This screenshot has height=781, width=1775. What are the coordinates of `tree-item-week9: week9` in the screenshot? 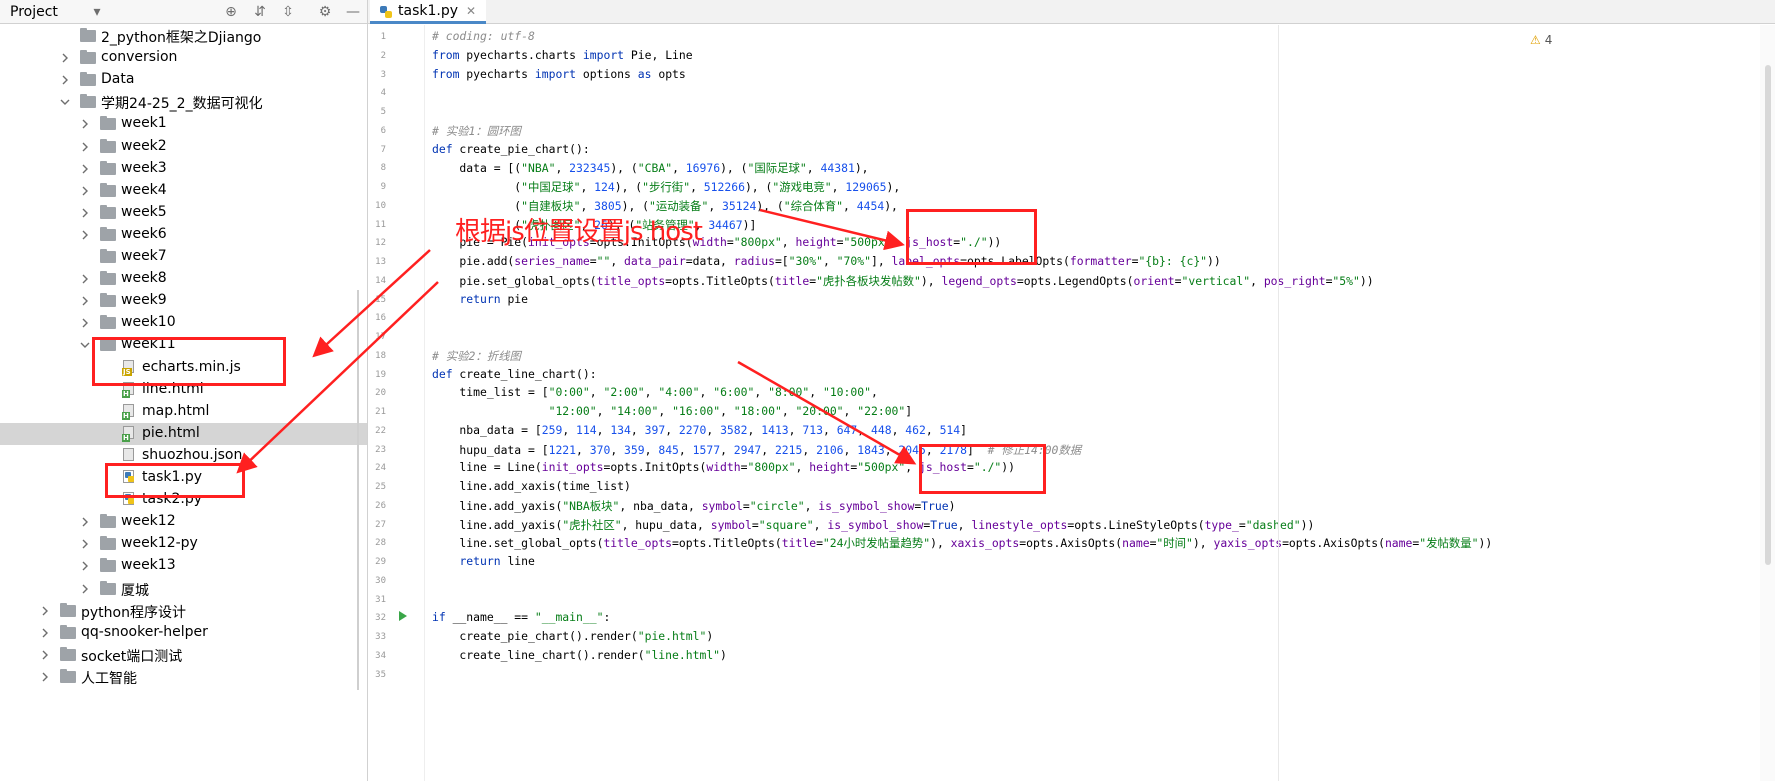 It's located at (183, 301).